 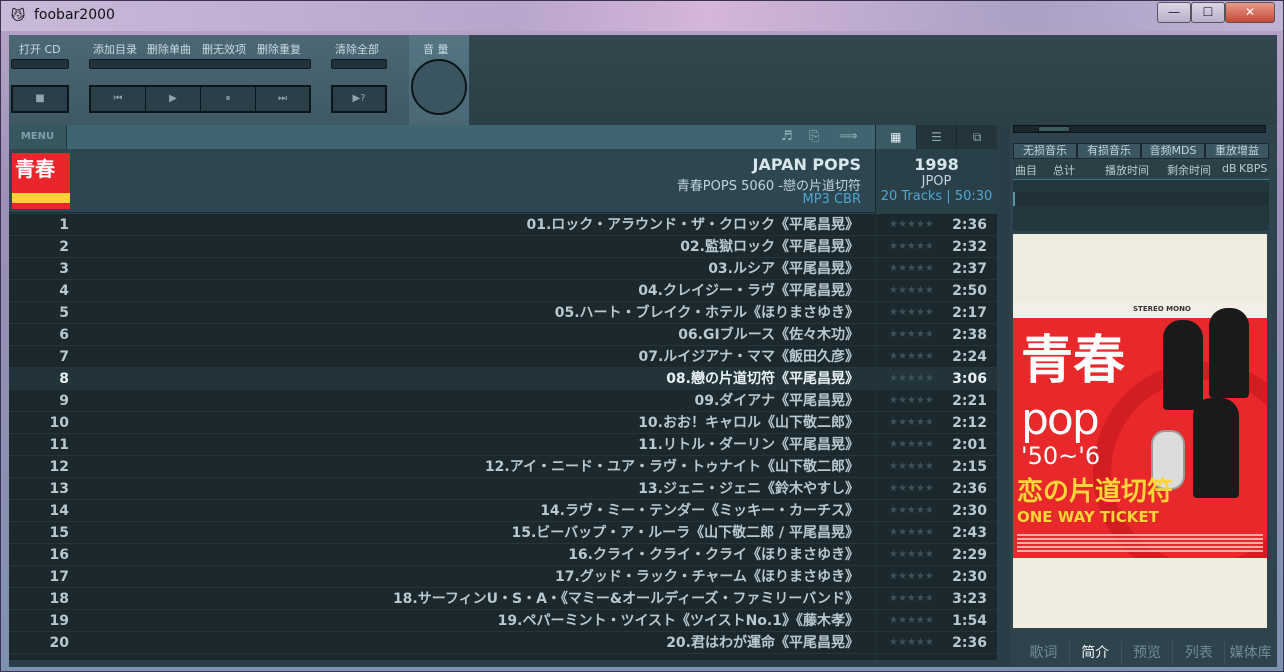 I want to click on col-play-time: 播放时间, so click(x=1127, y=170).